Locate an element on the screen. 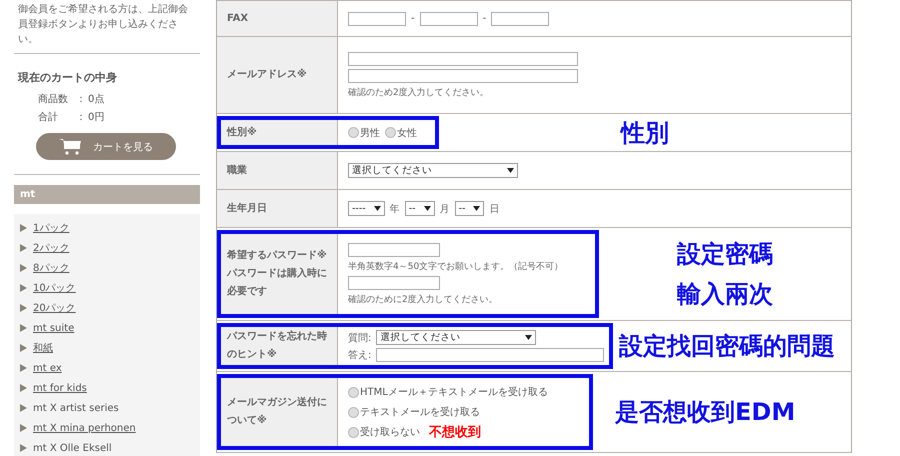  answer-label: 答え: is located at coordinates (360, 355).